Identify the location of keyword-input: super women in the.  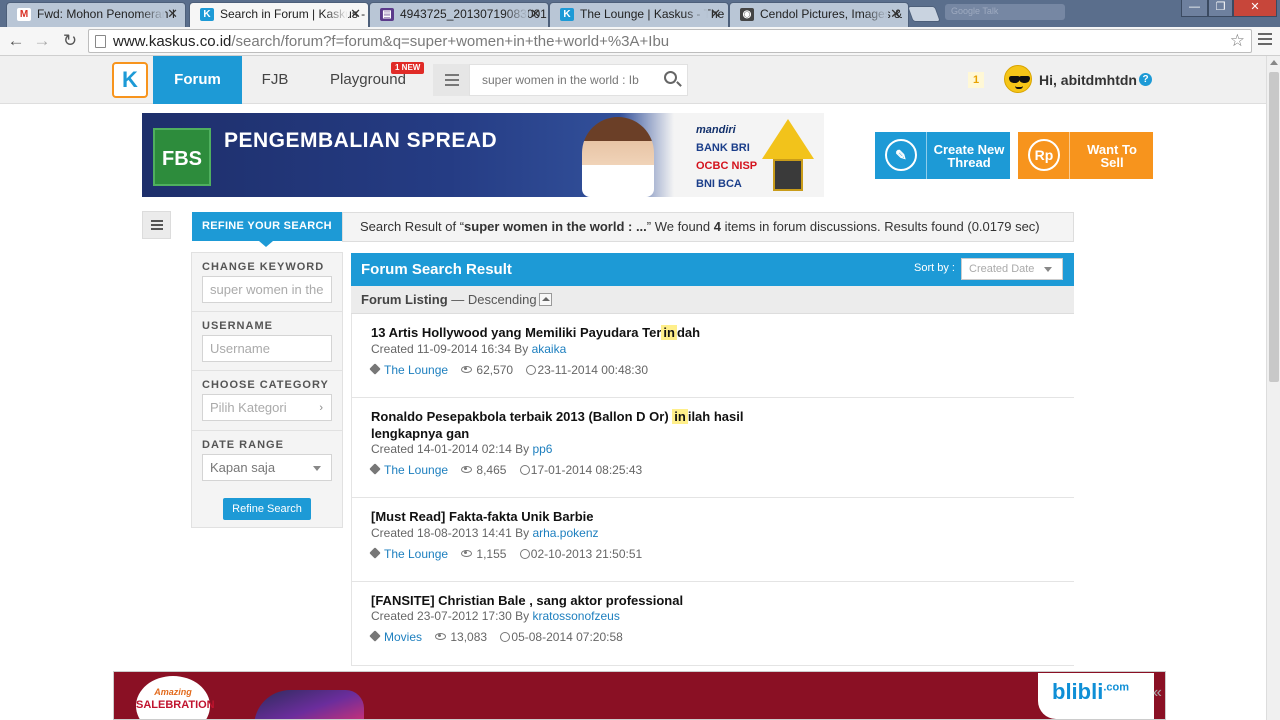
(267, 289).